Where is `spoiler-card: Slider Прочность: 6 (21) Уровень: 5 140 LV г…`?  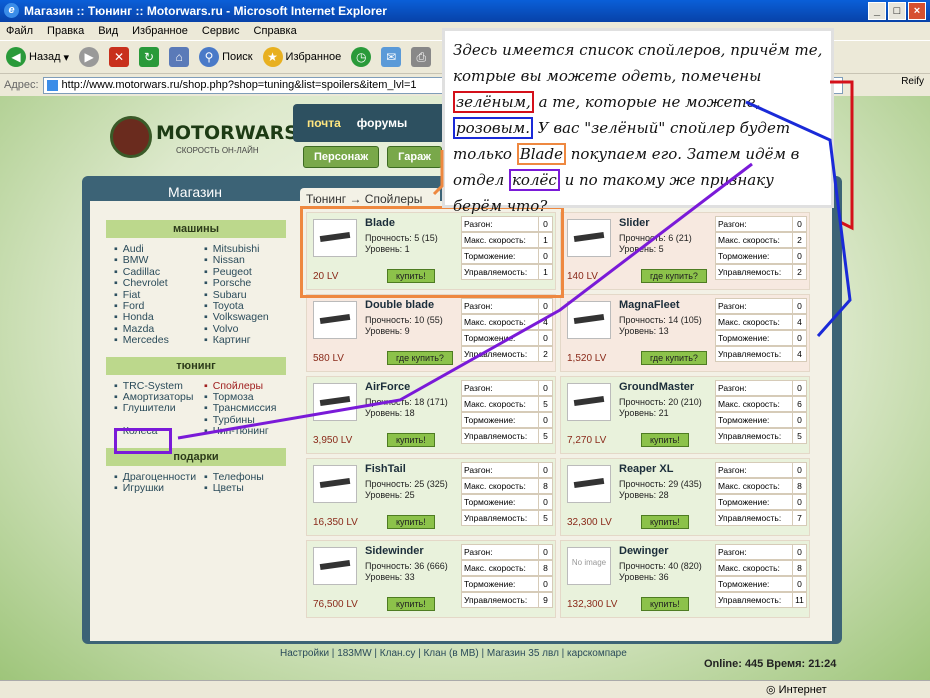 spoiler-card: Slider Прочность: 6 (21) Уровень: 5 140 LV г… is located at coordinates (685, 251).